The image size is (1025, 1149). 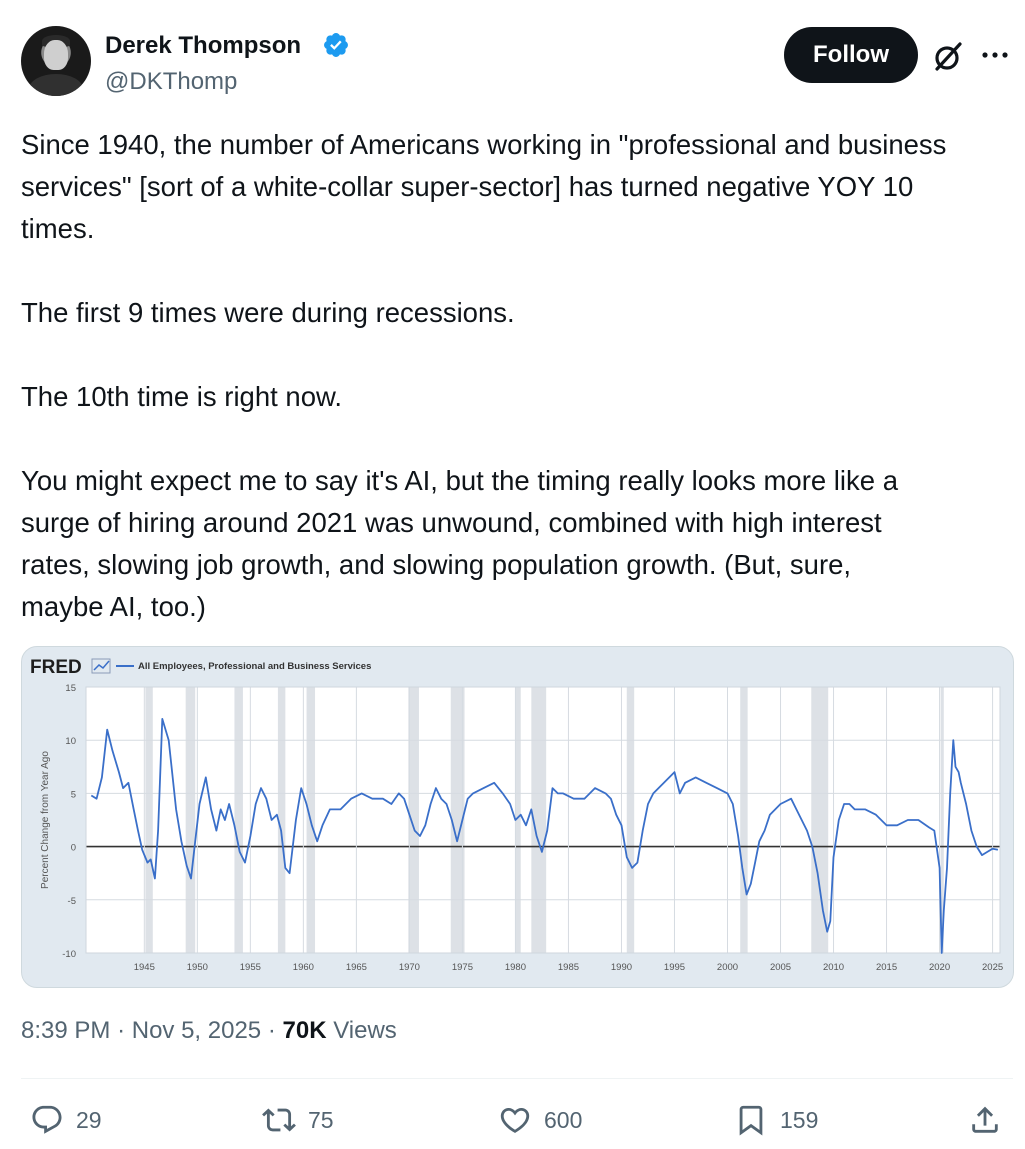 I want to click on verified-badge-icon, so click(x=336, y=45).